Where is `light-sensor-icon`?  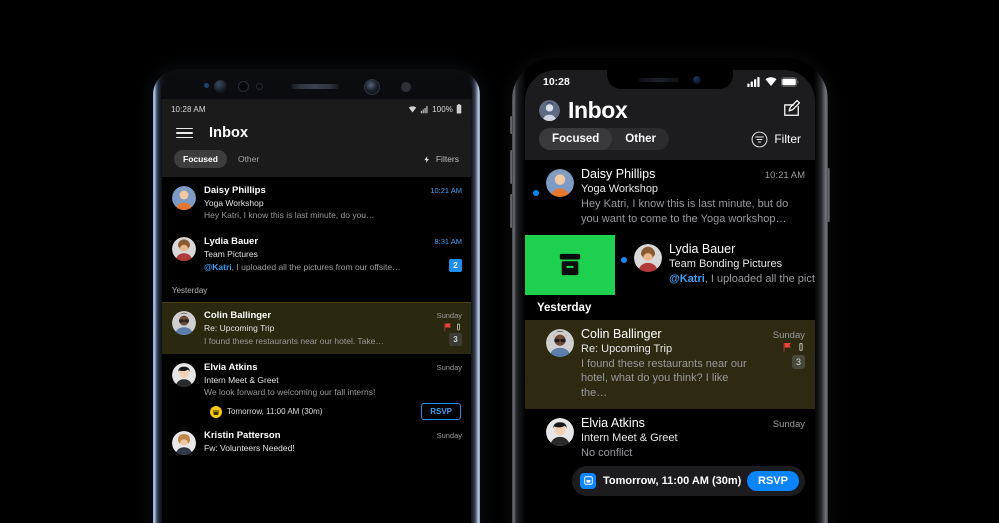 light-sensor-icon is located at coordinates (259, 86).